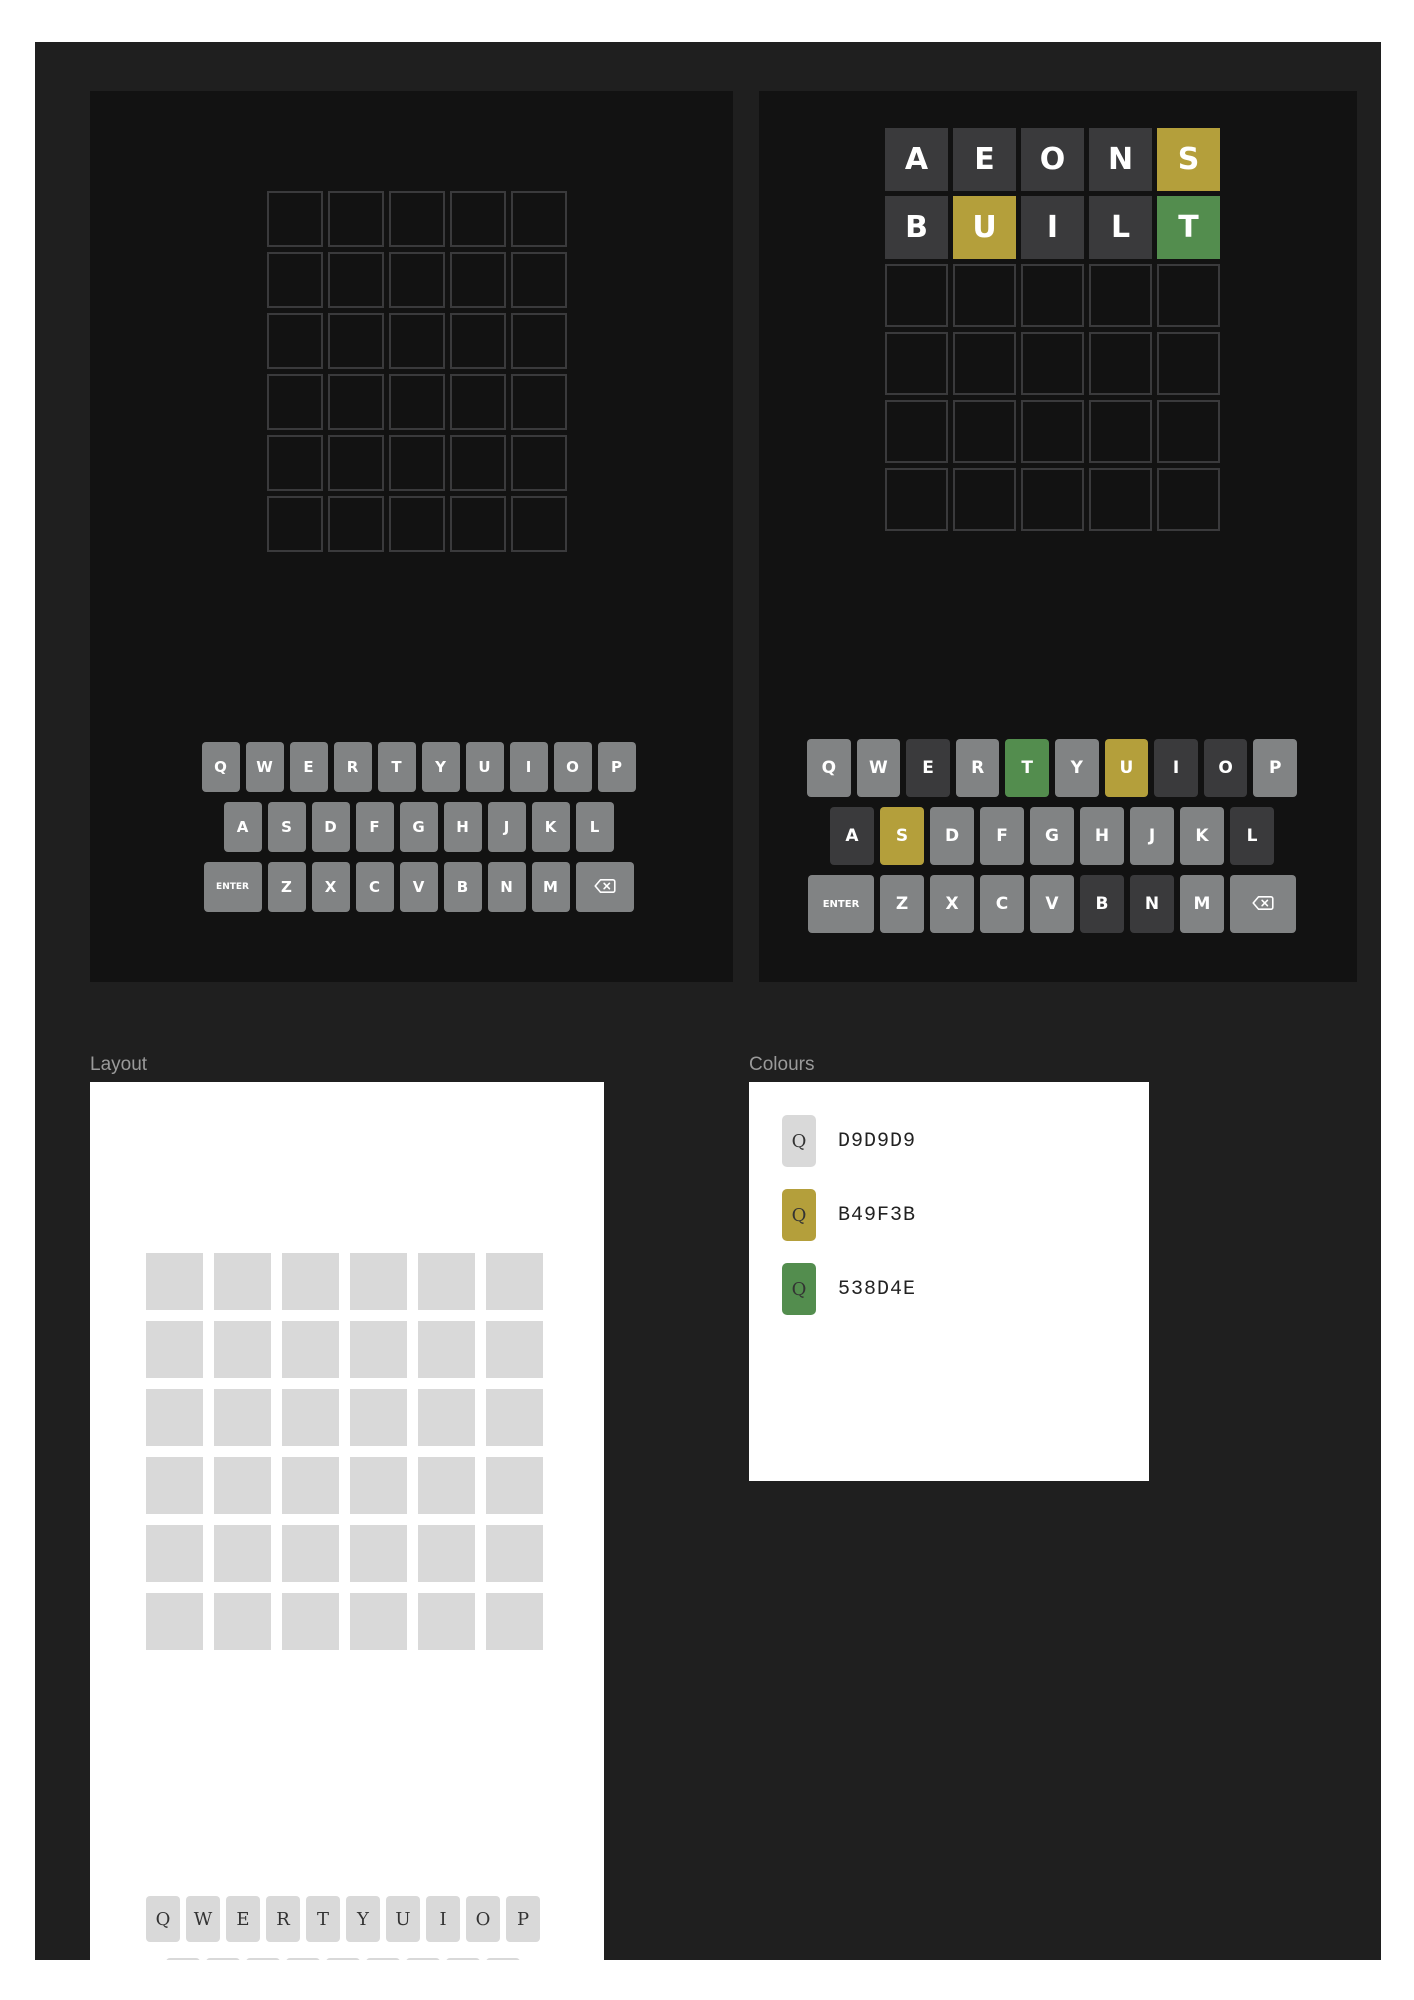  What do you see at coordinates (984, 227) in the screenshot?
I see `board-tile: U` at bounding box center [984, 227].